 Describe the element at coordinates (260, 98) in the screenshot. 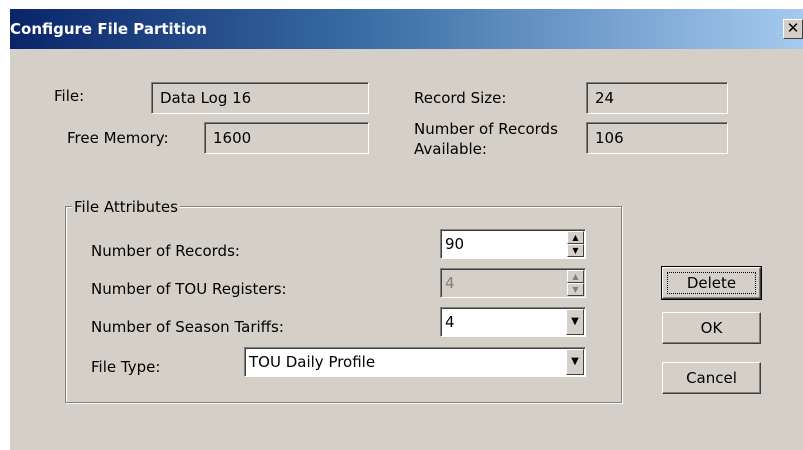

I see `file-value-field: Data Log 16` at that location.